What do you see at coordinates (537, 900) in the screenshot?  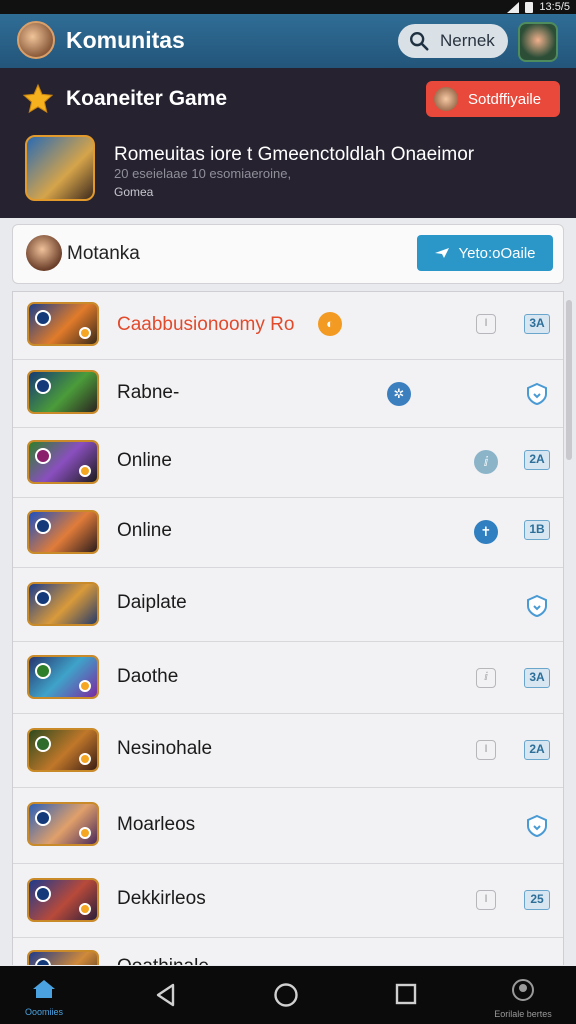 I see `count-badge: 25` at bounding box center [537, 900].